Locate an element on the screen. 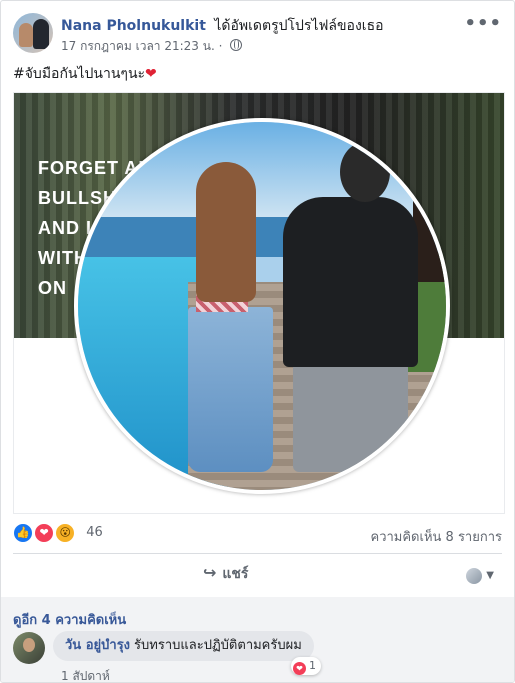  photo-background-person is located at coordinates (429, 202).